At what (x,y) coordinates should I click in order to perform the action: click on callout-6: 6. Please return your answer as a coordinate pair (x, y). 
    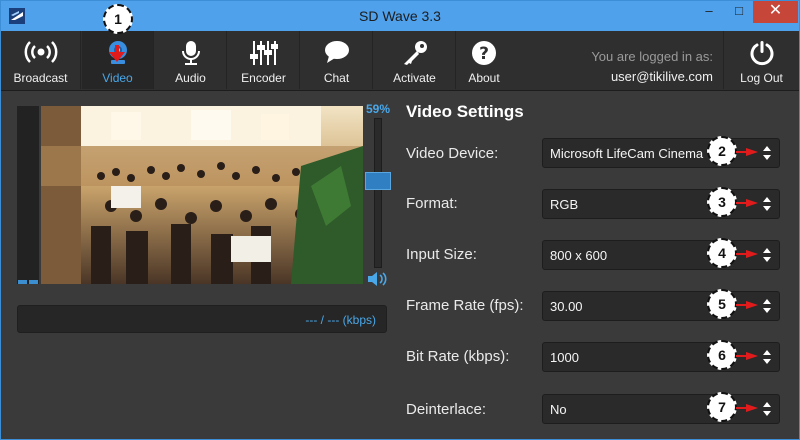
    Looking at the image, I should click on (722, 355).